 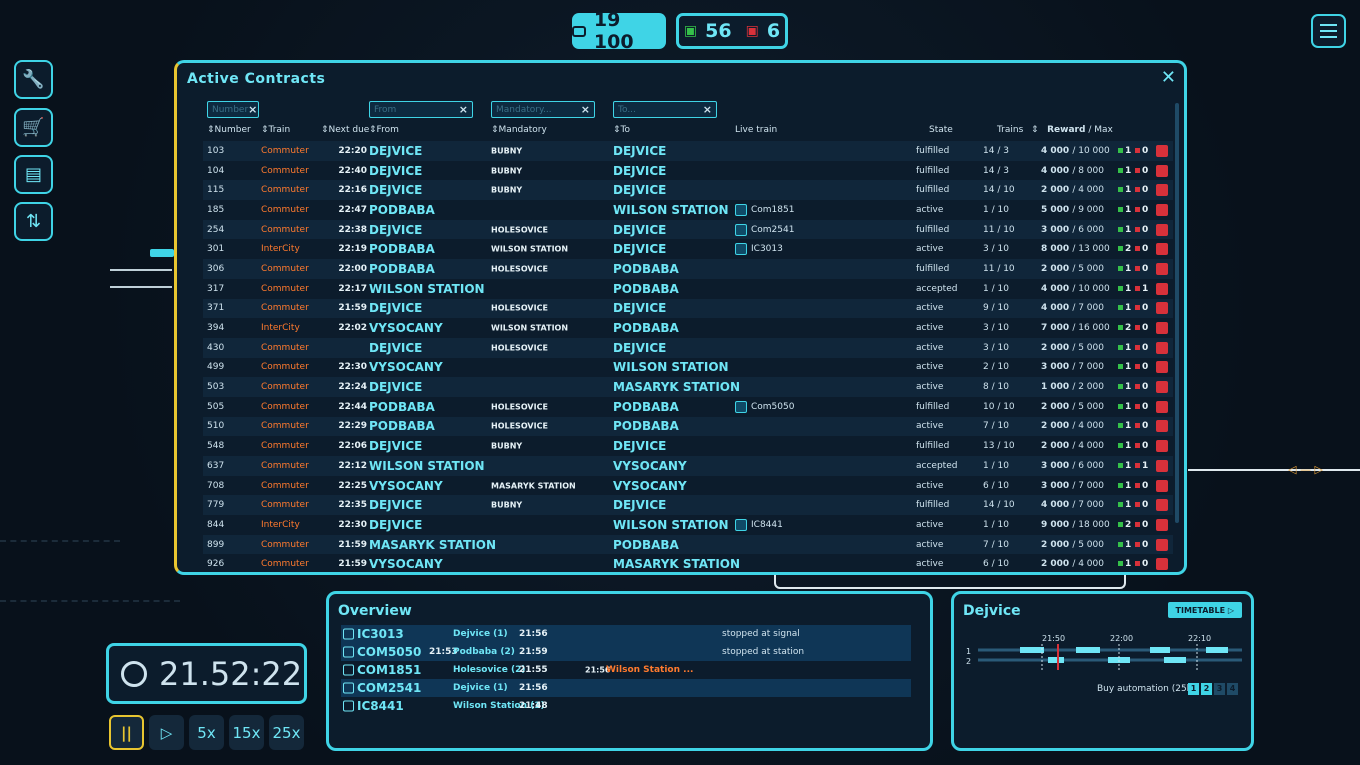 What do you see at coordinates (380, 706) in the screenshot?
I see `train-name: IC8441` at bounding box center [380, 706].